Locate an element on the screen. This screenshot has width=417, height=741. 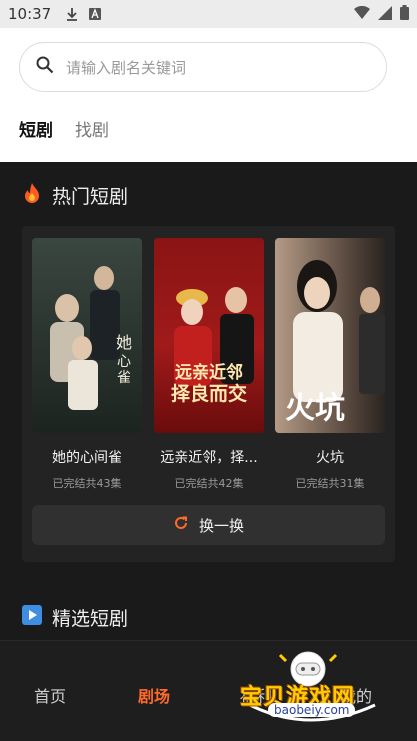
drama-item: 火坑 火坑 已完结共31集 is located at coordinates (330, 364).